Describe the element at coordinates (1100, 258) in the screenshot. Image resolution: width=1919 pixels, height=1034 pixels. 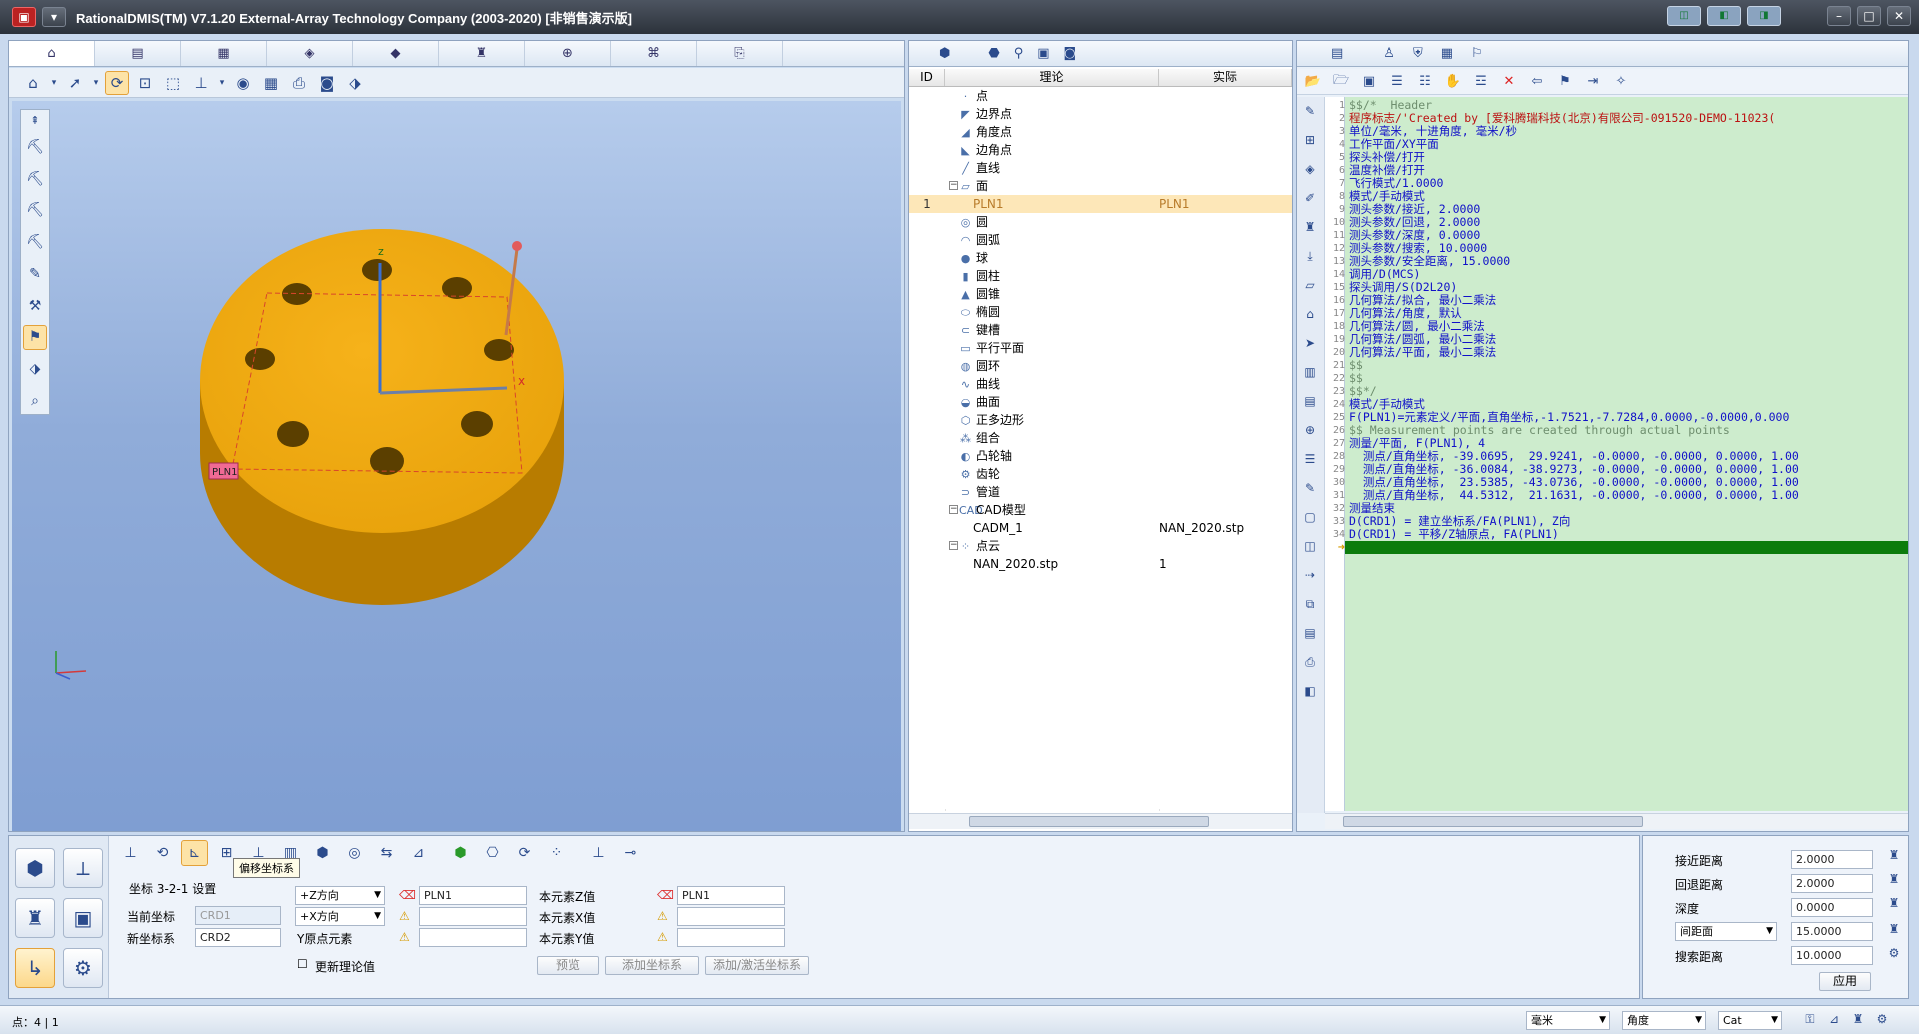
I see `tree-row: ● 球` at that location.